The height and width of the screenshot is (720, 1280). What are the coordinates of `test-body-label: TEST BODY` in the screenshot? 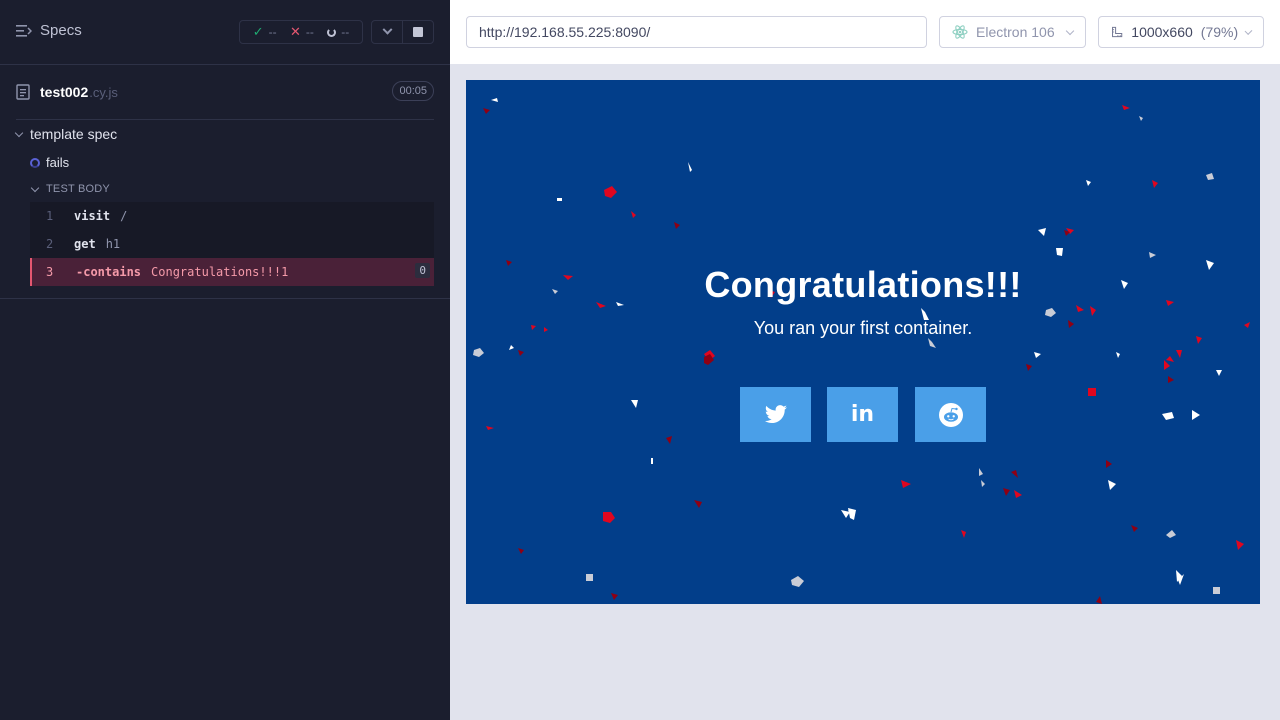 It's located at (78, 189).